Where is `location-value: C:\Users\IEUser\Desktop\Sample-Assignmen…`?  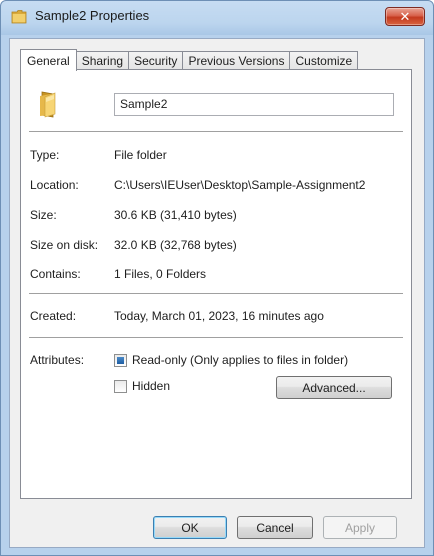 location-value: C:\Users\IEUser\Desktop\Sample-Assignmen… is located at coordinates (240, 185).